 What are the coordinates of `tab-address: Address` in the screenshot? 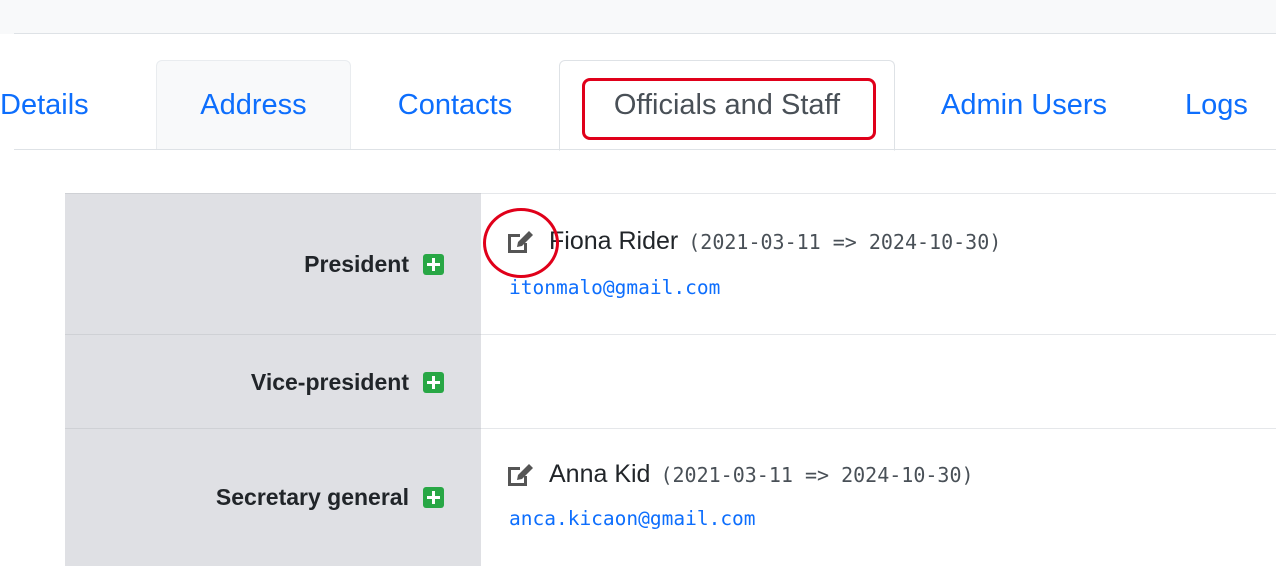 It's located at (253, 105).